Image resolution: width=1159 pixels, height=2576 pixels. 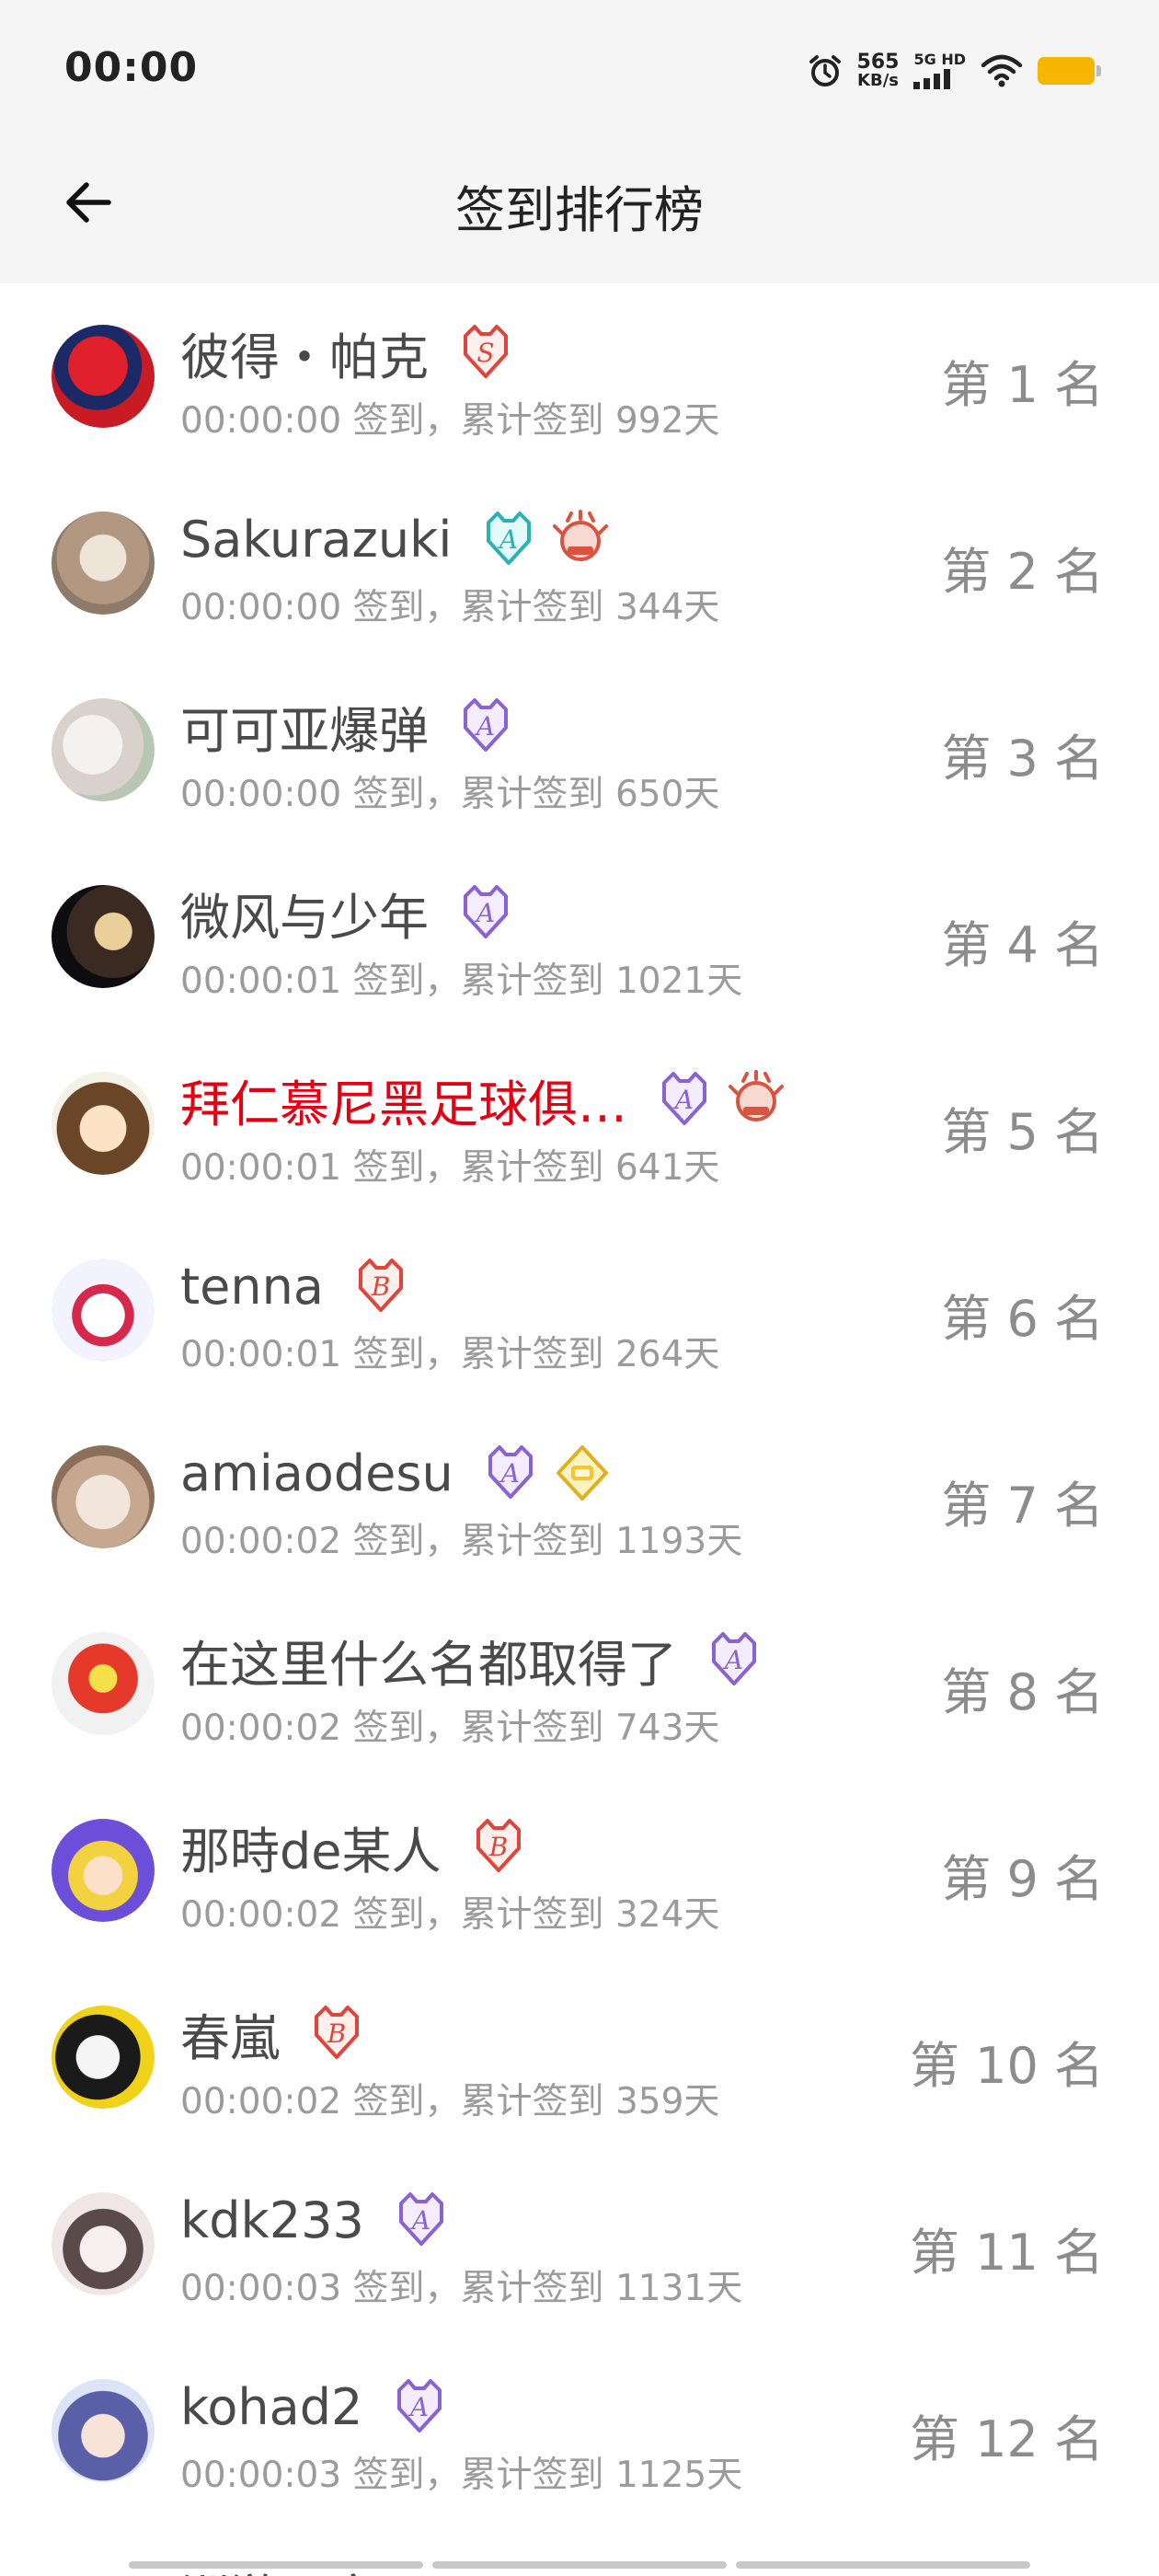 I want to click on checkin-detail: 00:00:02 签到，累计签到 1193天, so click(x=461, y=1541).